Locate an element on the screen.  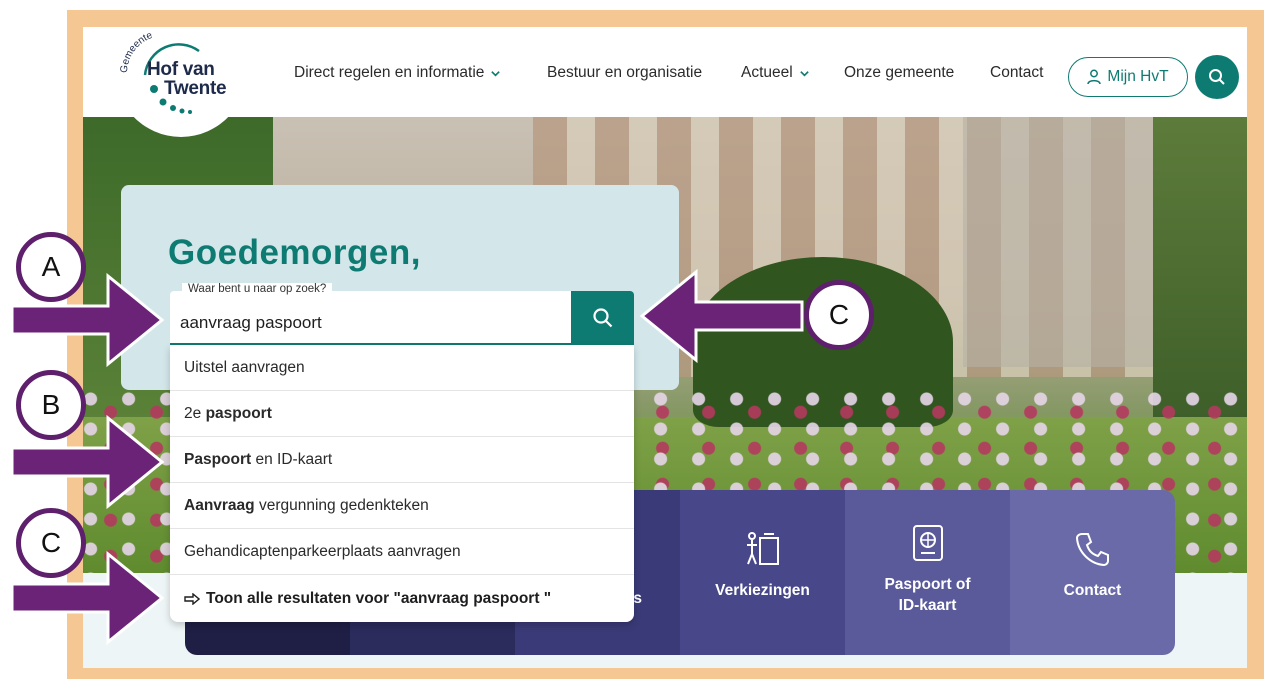
quick-link-label: Contact is located at coordinates (1092, 590).